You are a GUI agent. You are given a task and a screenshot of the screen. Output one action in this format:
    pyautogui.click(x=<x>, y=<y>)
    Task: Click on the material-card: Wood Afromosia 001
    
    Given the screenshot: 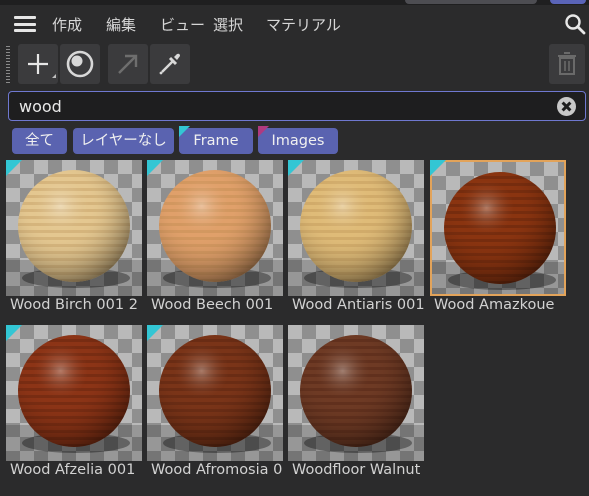 What is the action you would take?
    pyautogui.click(x=215, y=406)
    